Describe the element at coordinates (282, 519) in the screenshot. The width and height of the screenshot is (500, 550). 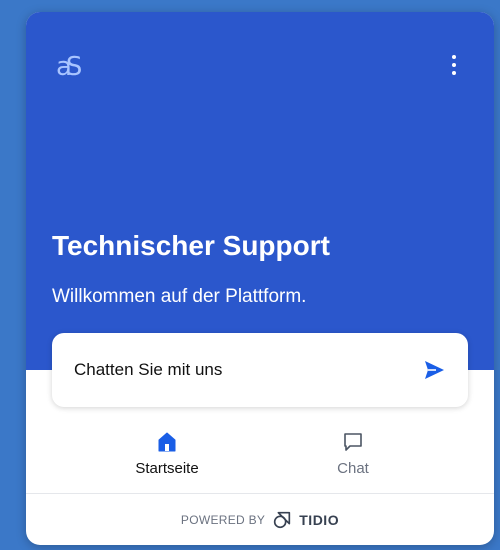
I see `tidio-logo-icon` at that location.